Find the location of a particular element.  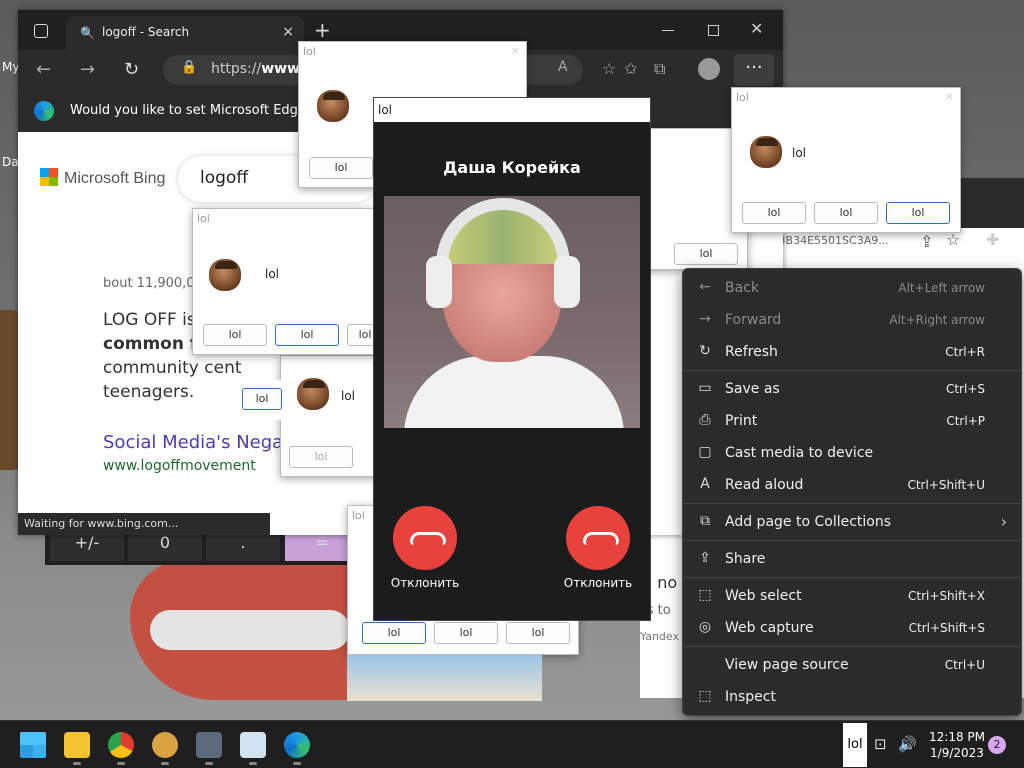

tab-actions-icon is located at coordinates (41, 31).